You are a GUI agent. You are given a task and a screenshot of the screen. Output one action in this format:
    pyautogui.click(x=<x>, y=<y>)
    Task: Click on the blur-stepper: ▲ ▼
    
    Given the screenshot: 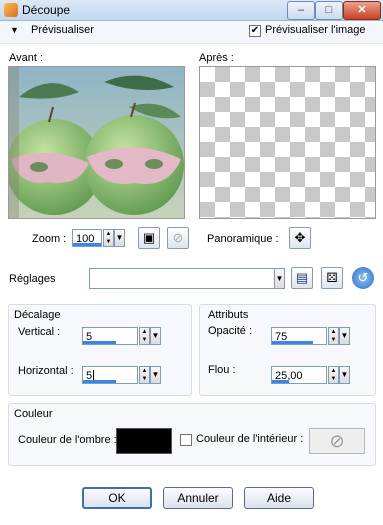 What is the action you would take?
    pyautogui.click(x=333, y=375)
    